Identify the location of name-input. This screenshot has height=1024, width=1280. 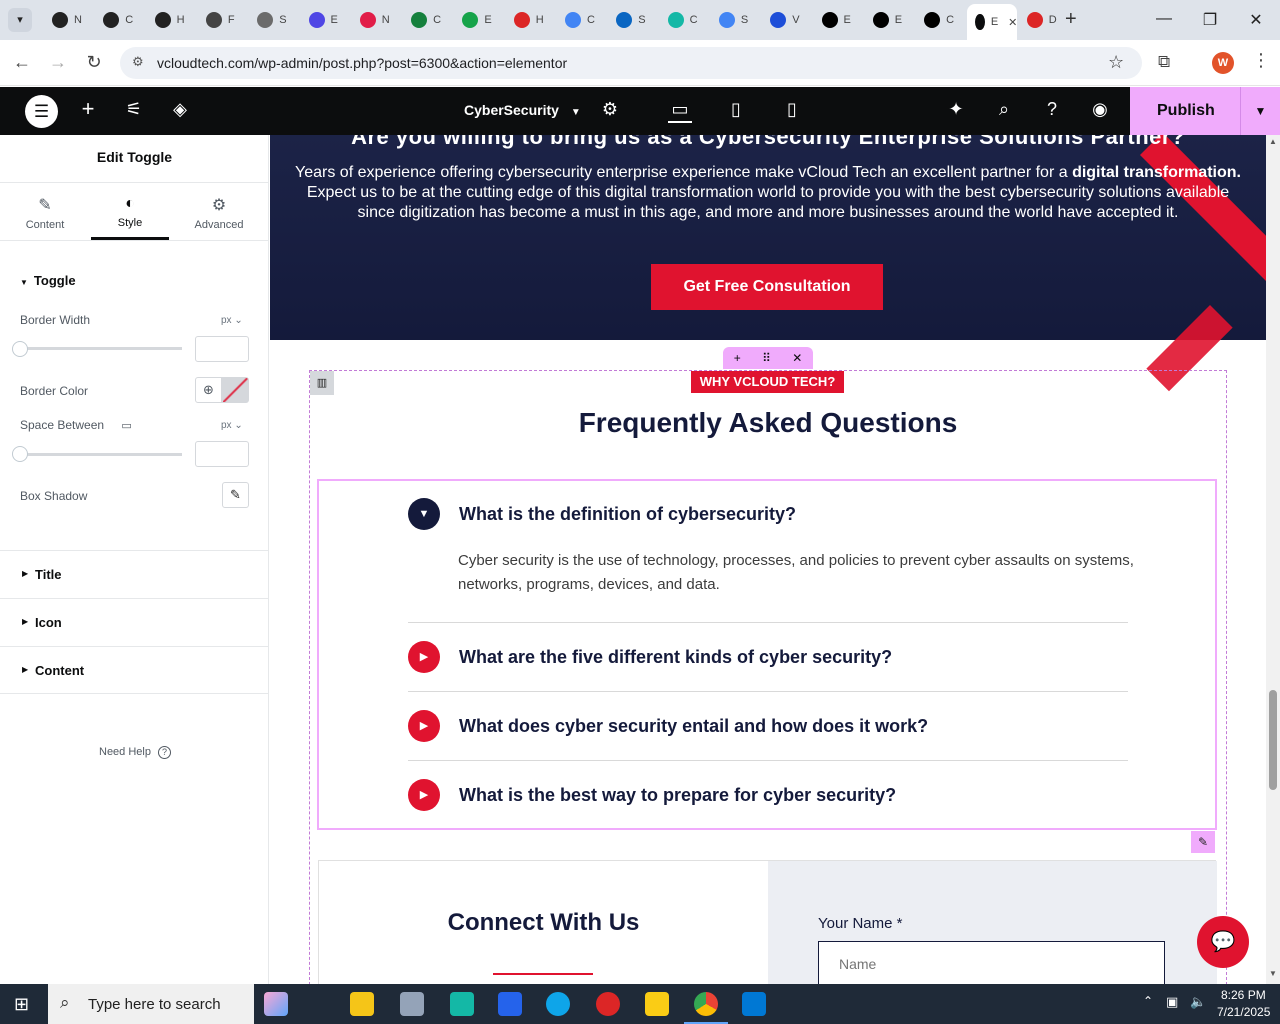
(991, 962).